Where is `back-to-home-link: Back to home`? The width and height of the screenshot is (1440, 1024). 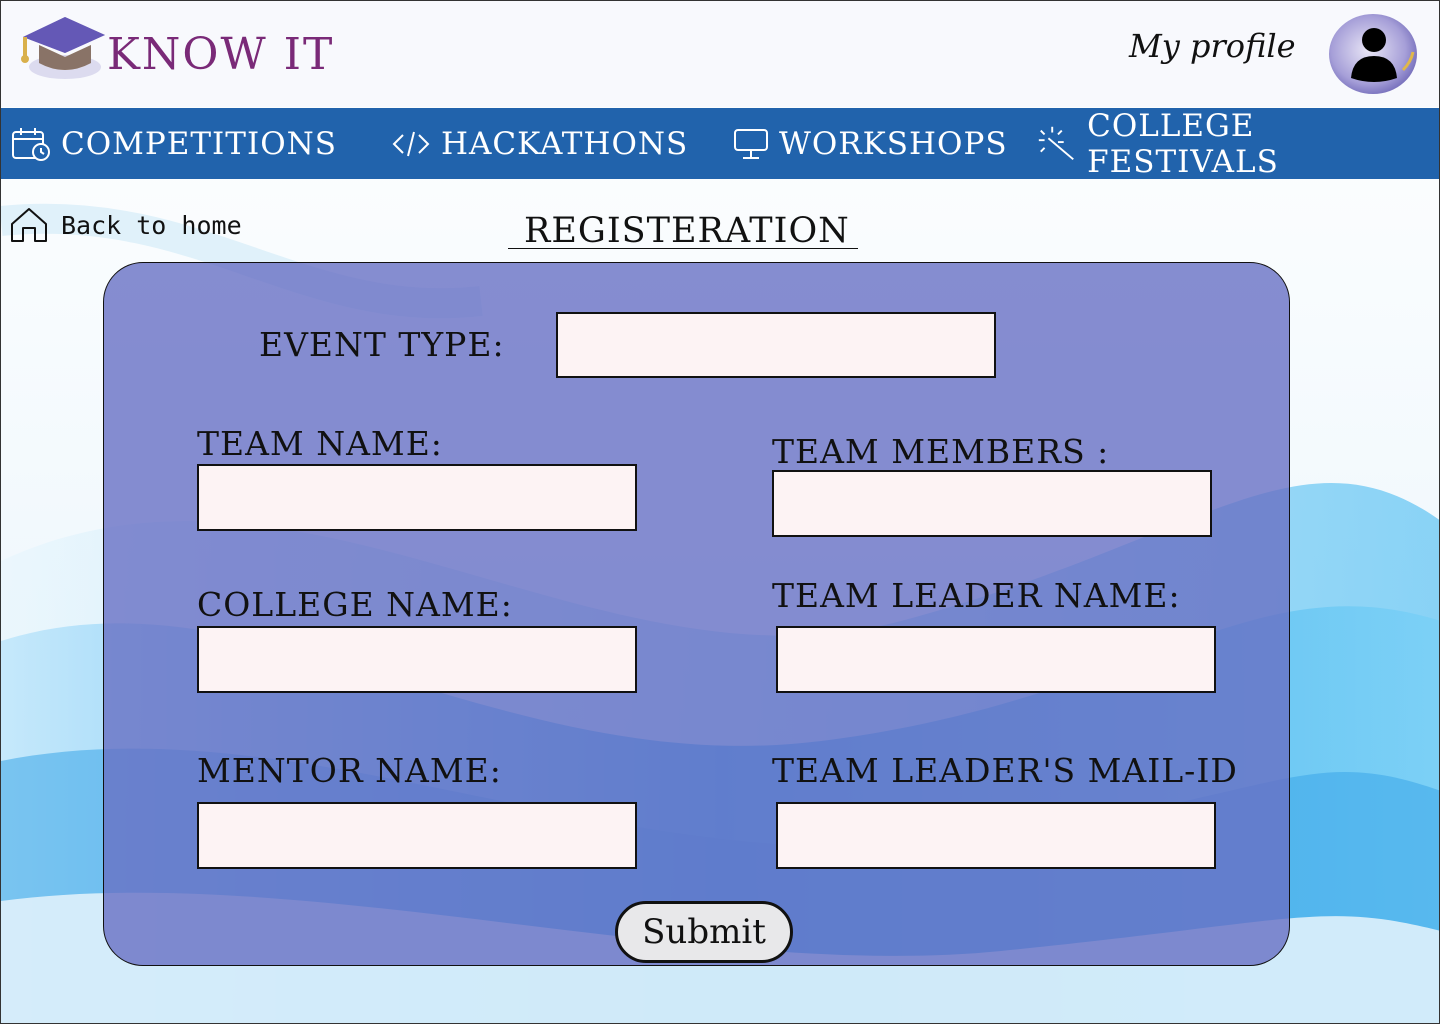
back-to-home-link: Back to home is located at coordinates (125, 225).